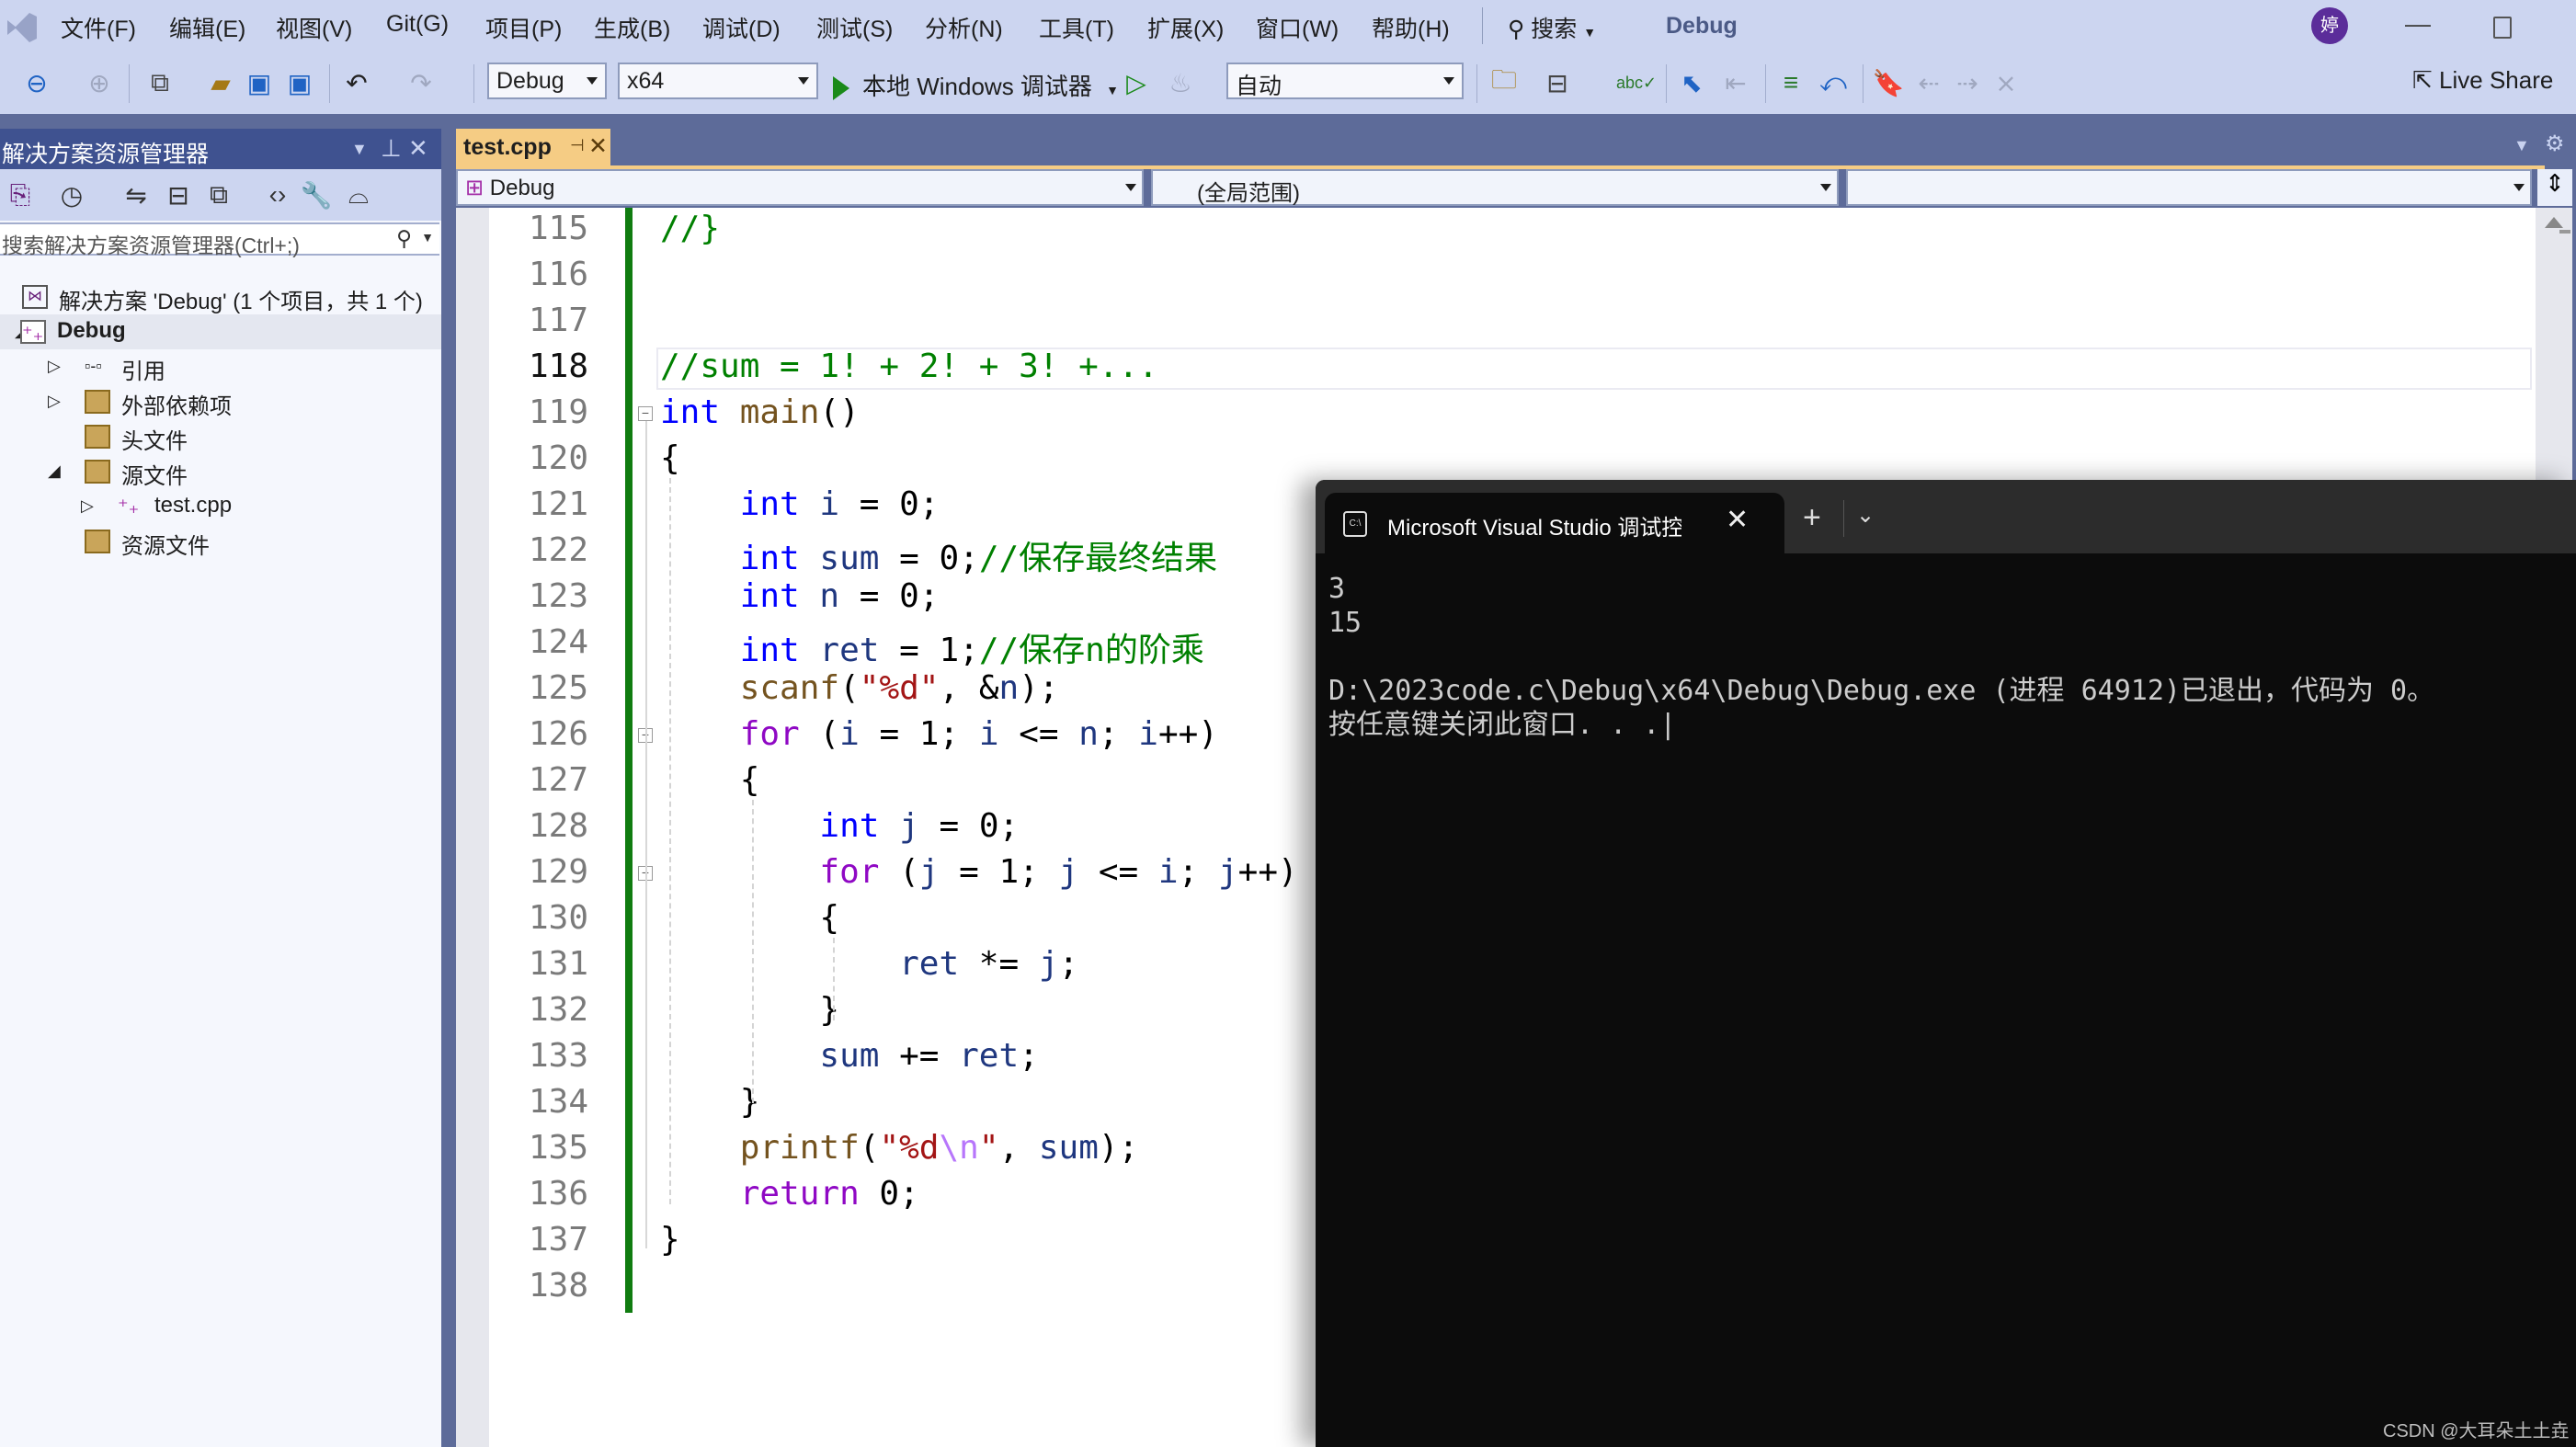  I want to click on start-without-debugging-icon: ▷, so click(1136, 82).